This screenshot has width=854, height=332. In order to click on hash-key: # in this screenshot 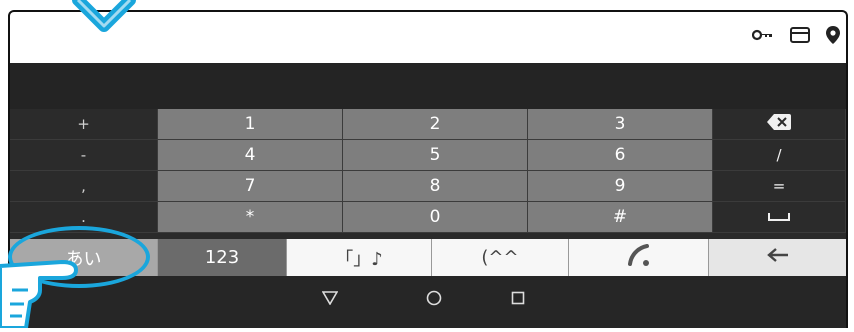, I will do `click(620, 217)`.